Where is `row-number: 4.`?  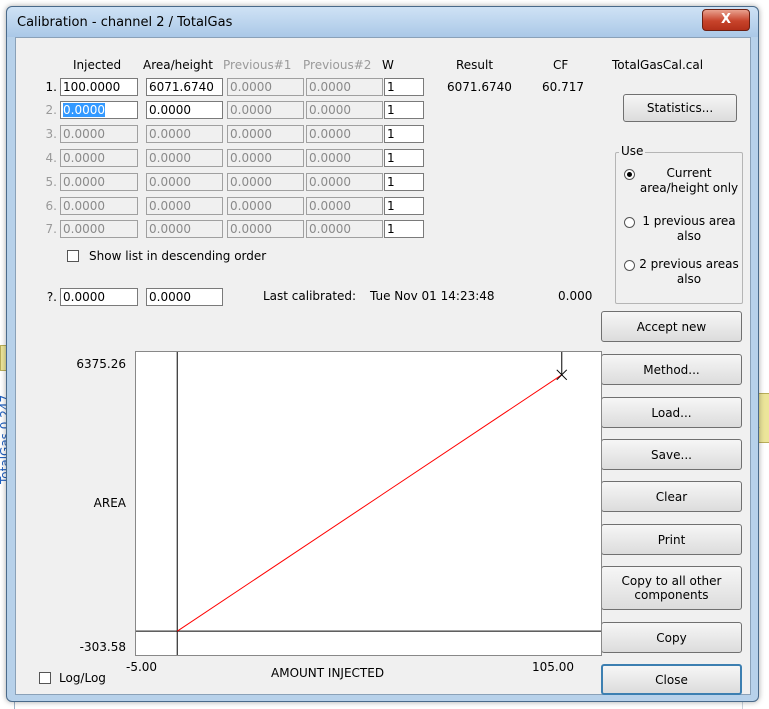
row-number: 4. is located at coordinates (51, 158).